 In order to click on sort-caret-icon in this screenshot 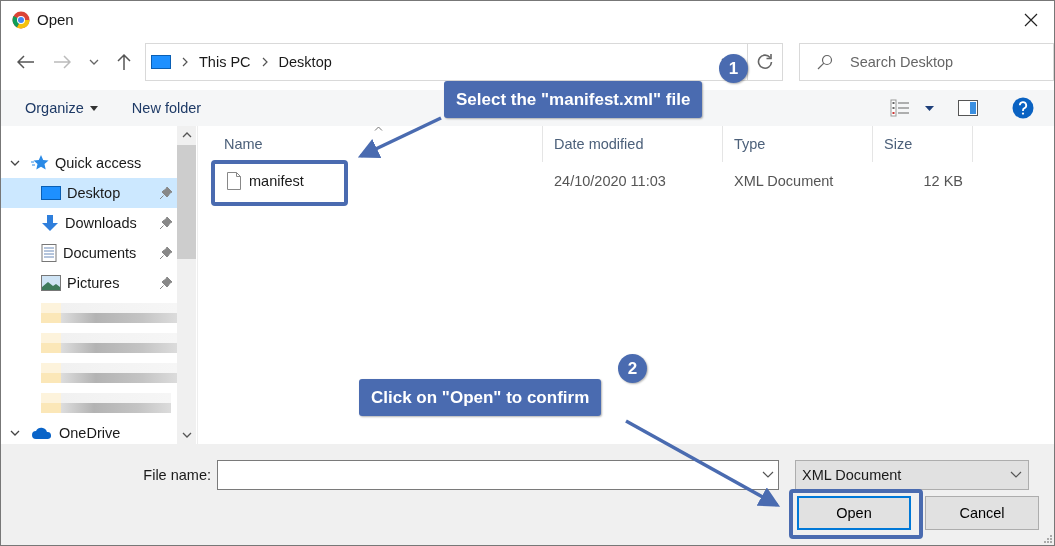, I will do `click(378, 128)`.